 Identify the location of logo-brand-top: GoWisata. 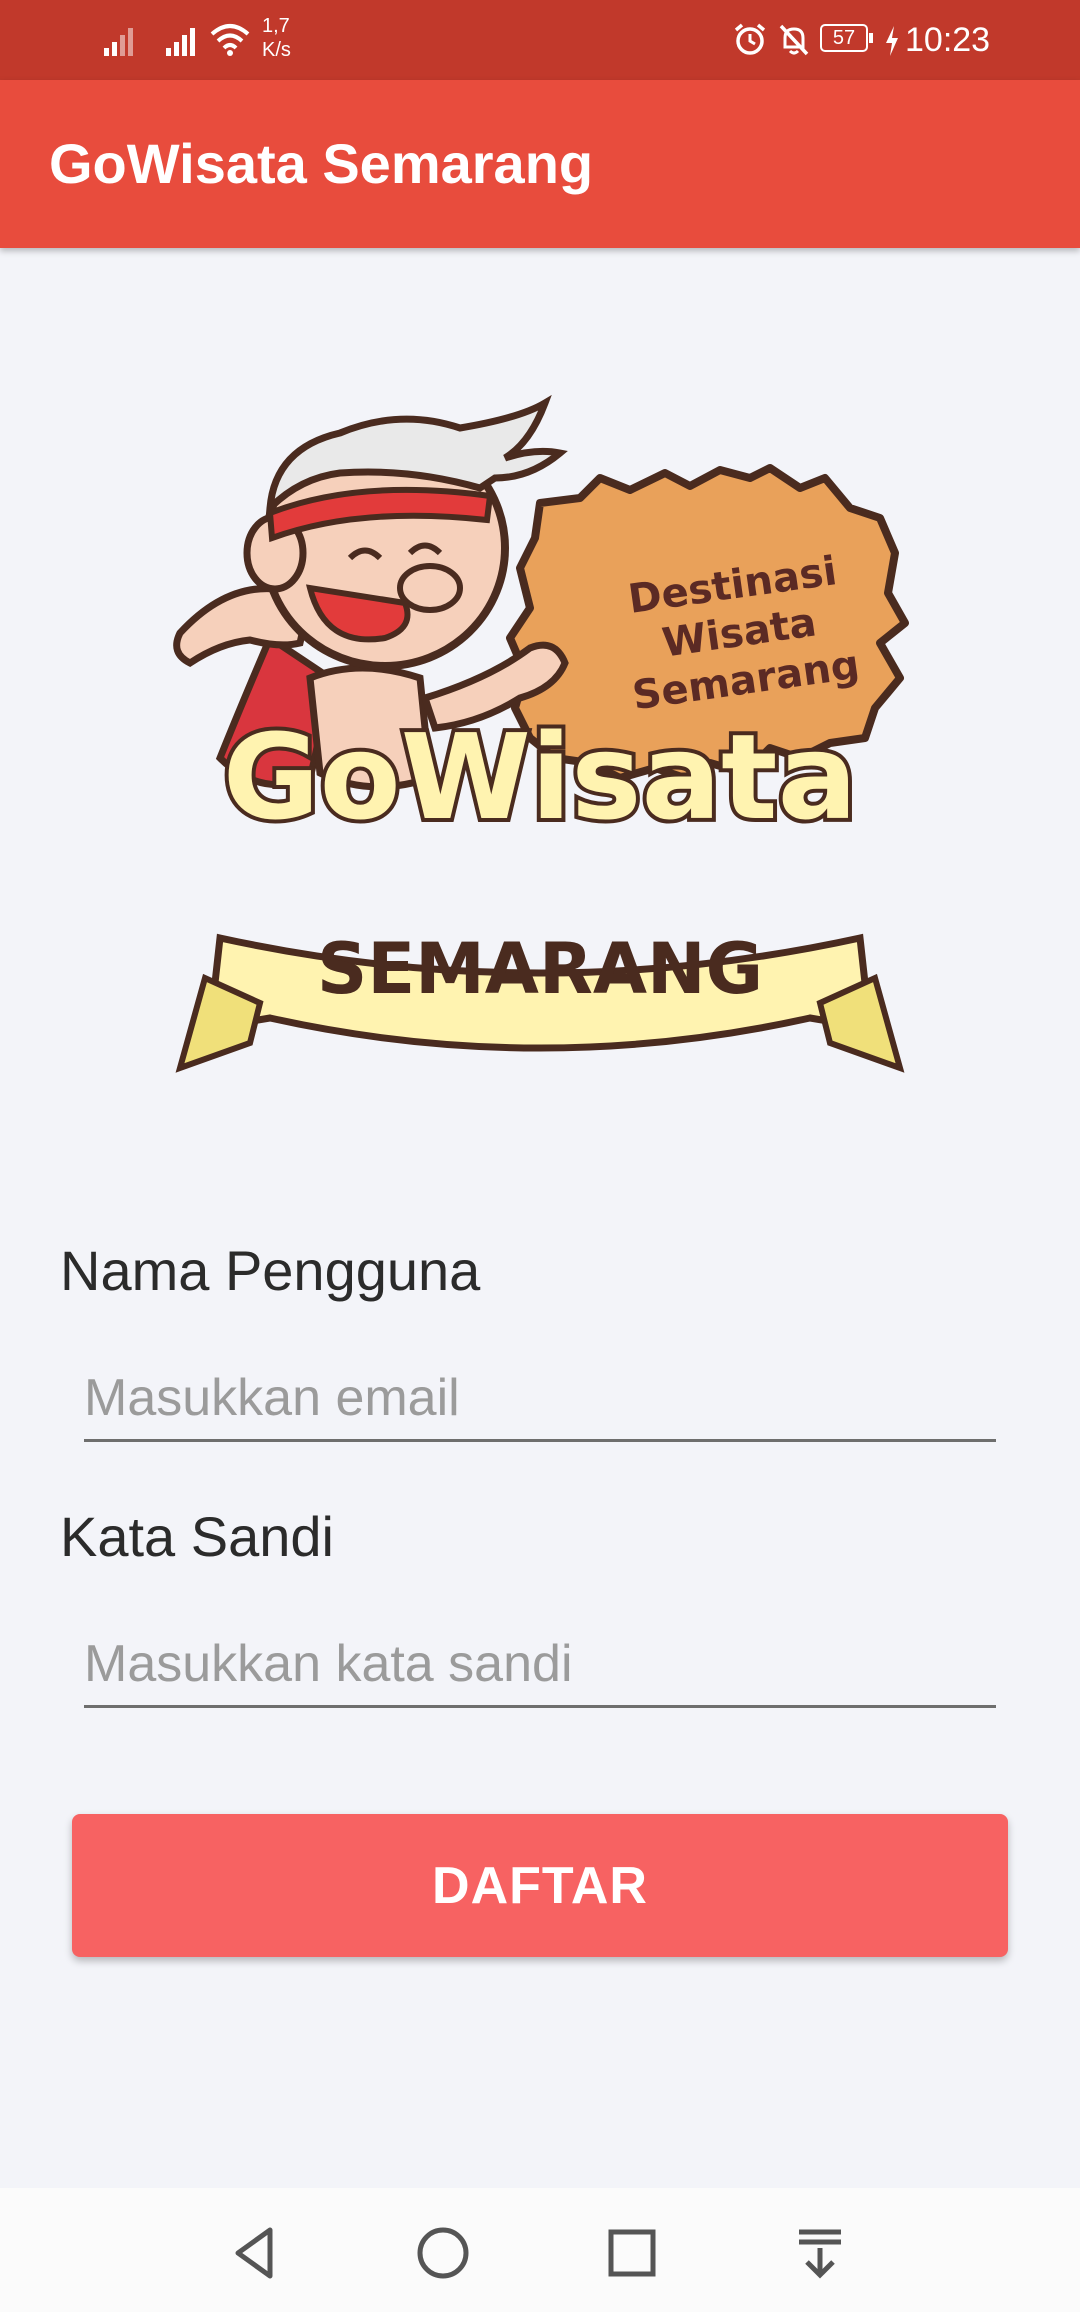
(540, 777).